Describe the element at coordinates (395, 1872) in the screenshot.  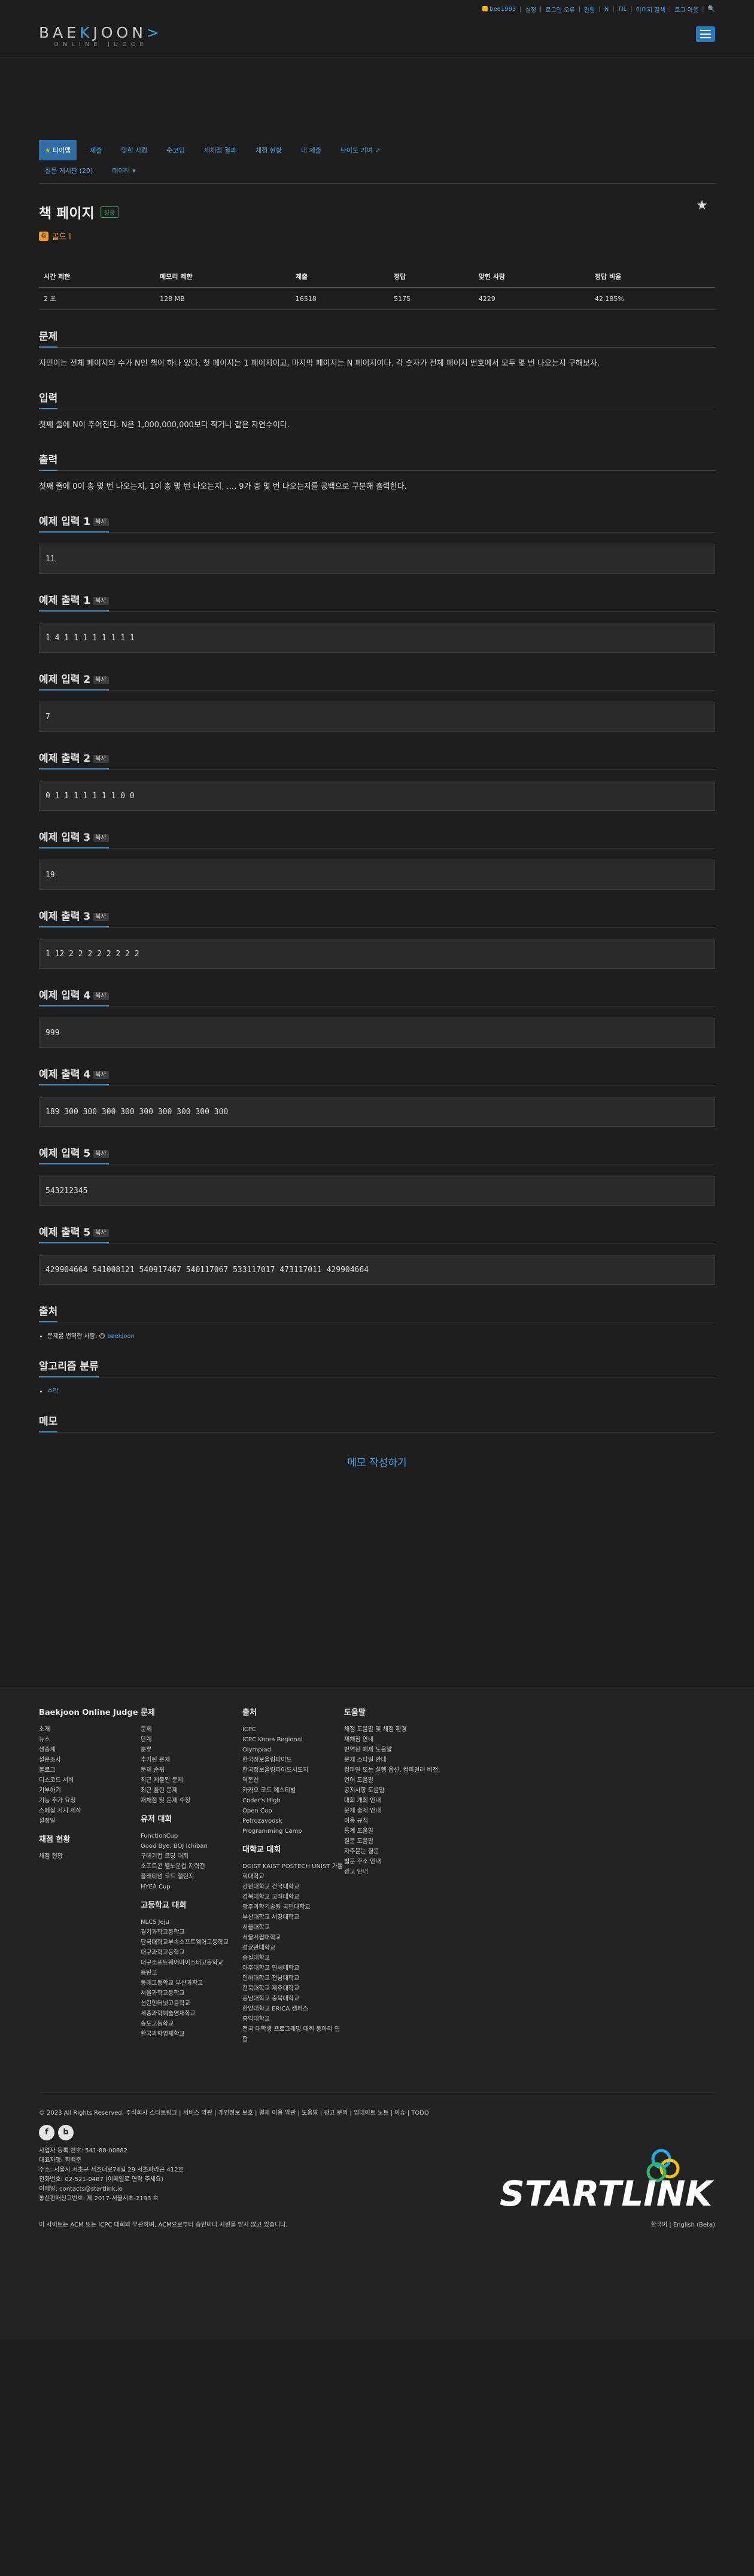
I see `footer-link: 광고 안내` at that location.